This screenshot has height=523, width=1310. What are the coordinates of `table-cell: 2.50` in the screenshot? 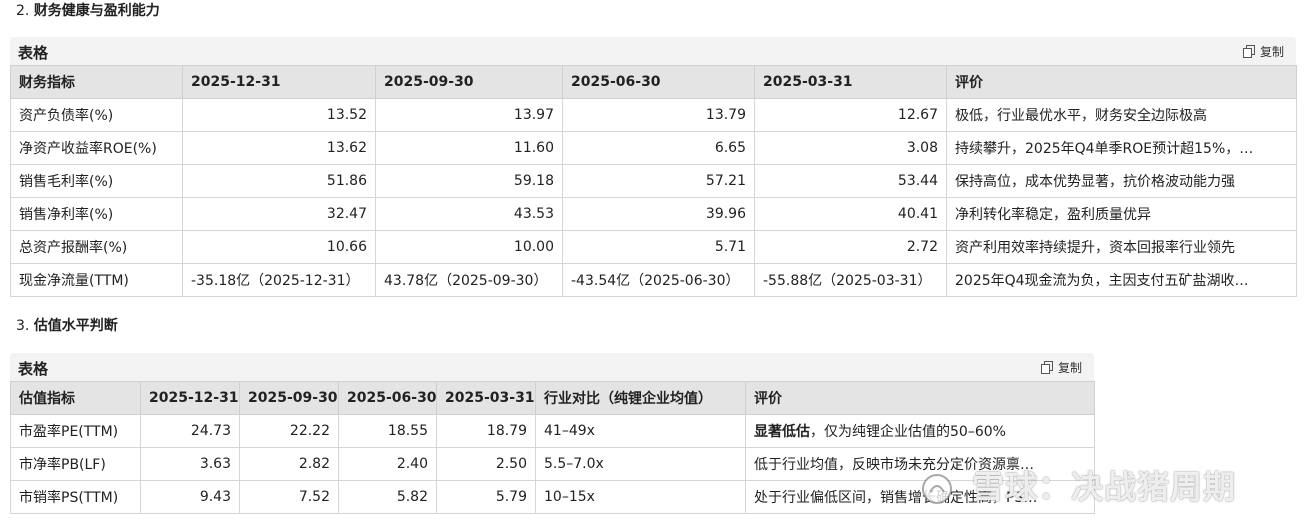 It's located at (486, 464).